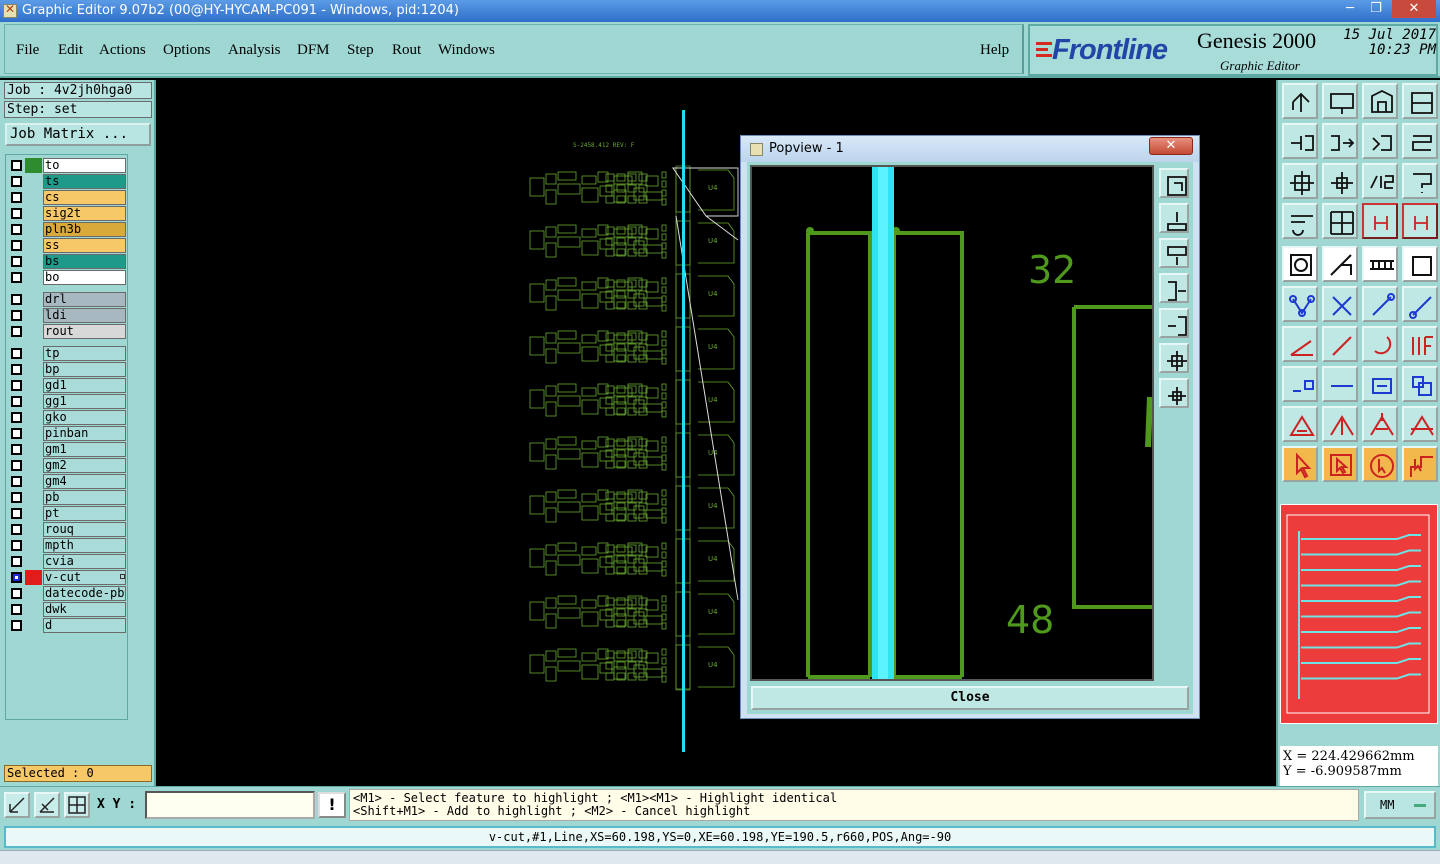  Describe the element at coordinates (1380, 304) in the screenshot. I see `move-point-icon` at that location.